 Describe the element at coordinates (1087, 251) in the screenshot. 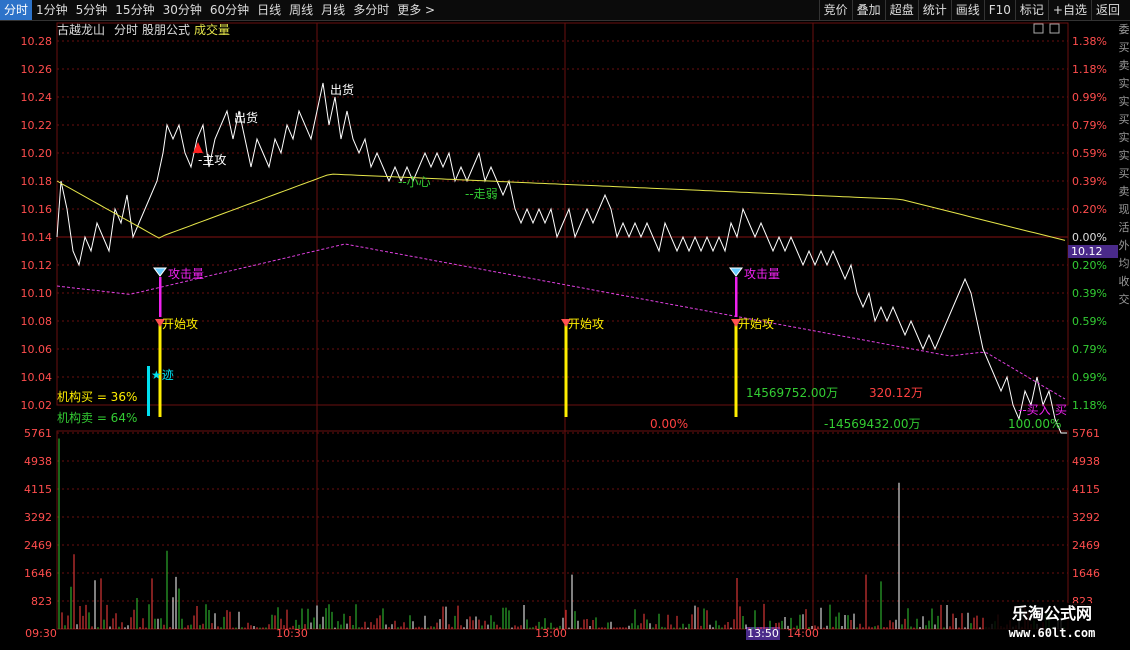

I see `current-price: 10.12` at that location.